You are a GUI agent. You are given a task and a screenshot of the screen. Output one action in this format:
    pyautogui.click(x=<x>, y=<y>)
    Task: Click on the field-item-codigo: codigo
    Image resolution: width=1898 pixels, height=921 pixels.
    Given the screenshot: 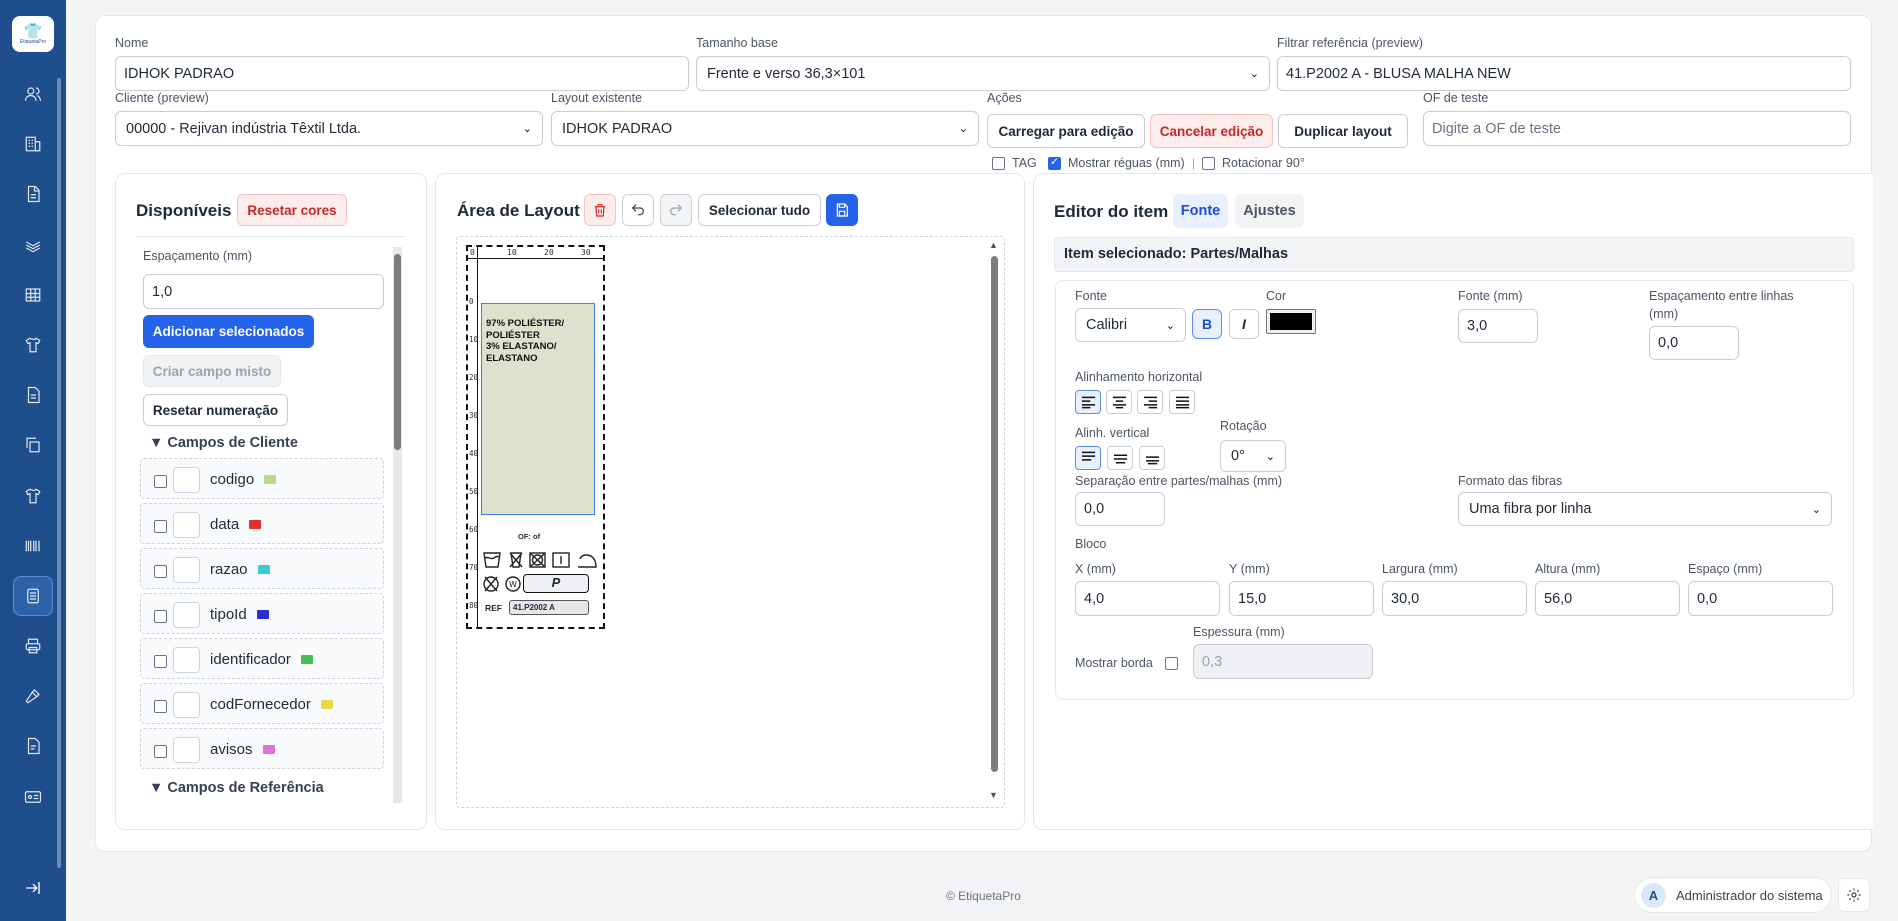 What is the action you would take?
    pyautogui.click(x=262, y=478)
    